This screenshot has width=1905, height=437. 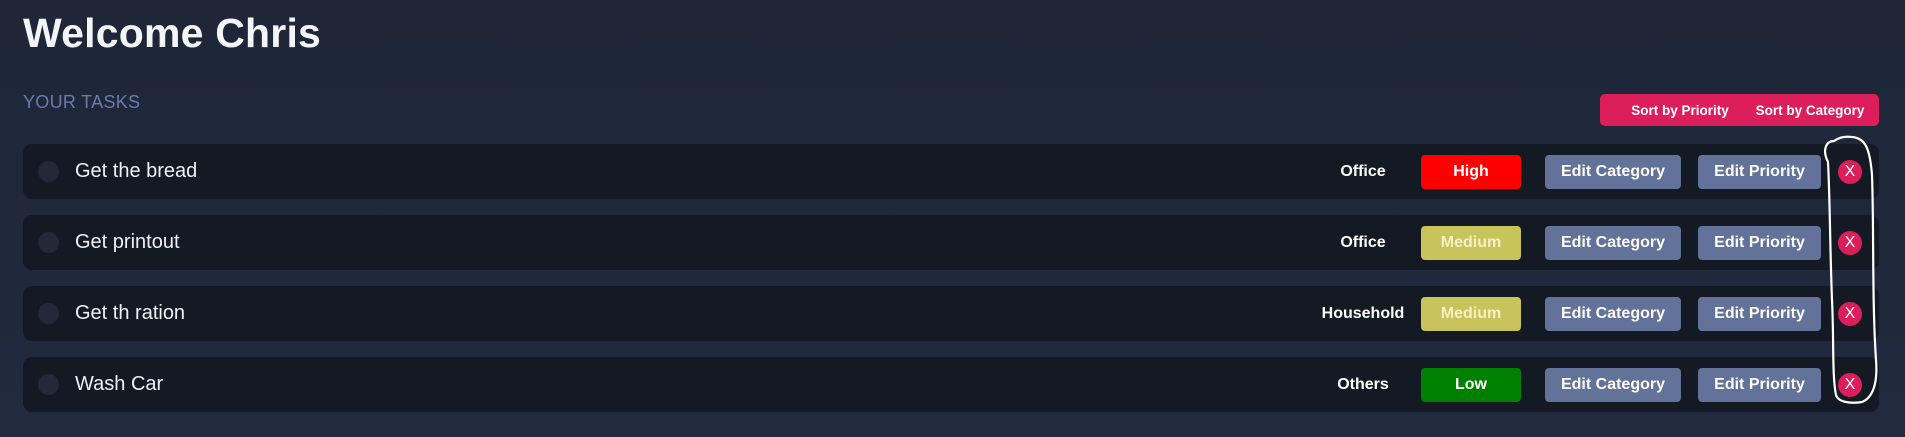 I want to click on task-category: Household, so click(x=1363, y=313).